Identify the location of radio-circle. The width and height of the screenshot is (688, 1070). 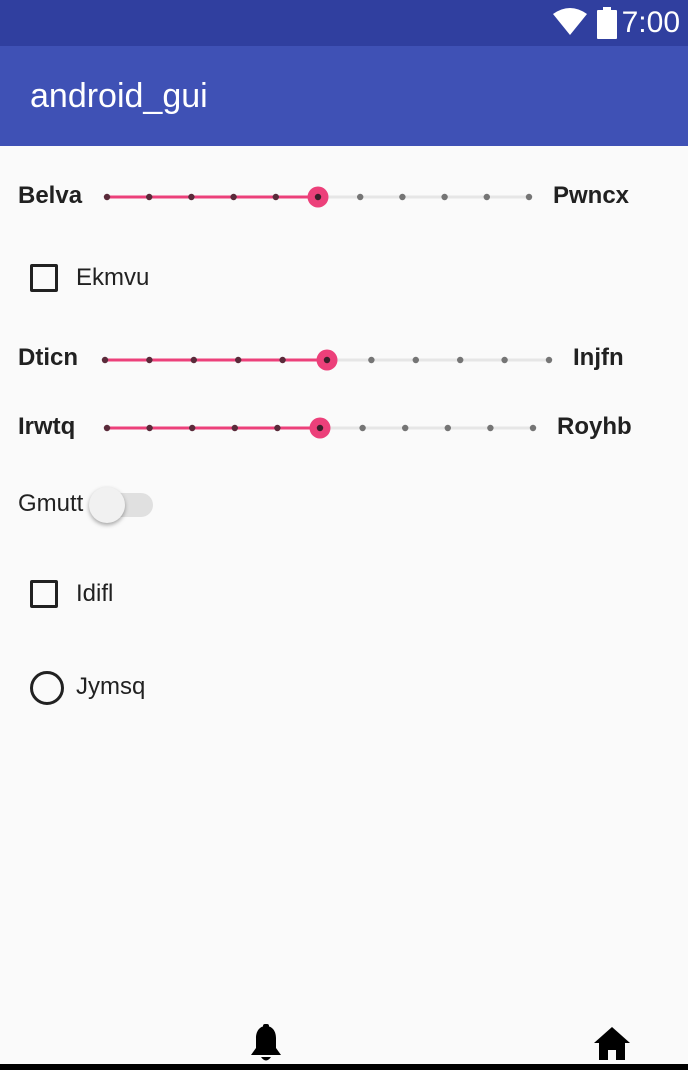
(47, 688).